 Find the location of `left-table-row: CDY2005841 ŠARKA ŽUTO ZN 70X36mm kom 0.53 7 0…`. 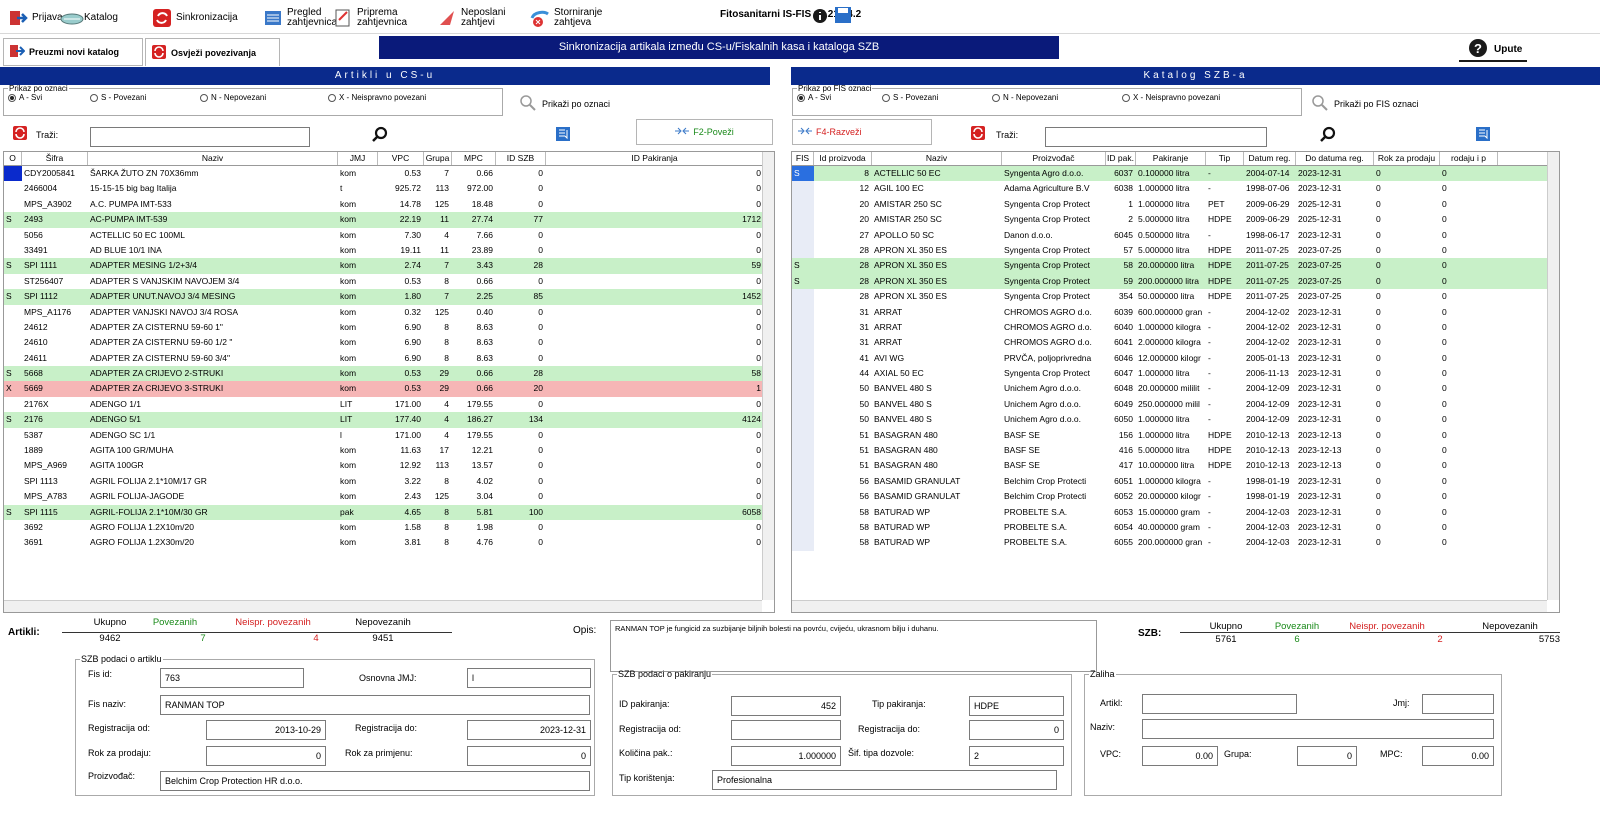

left-table-row: CDY2005841 ŠARKA ŽUTO ZN 70X36mm kom 0.53 7 0… is located at coordinates (389, 174).